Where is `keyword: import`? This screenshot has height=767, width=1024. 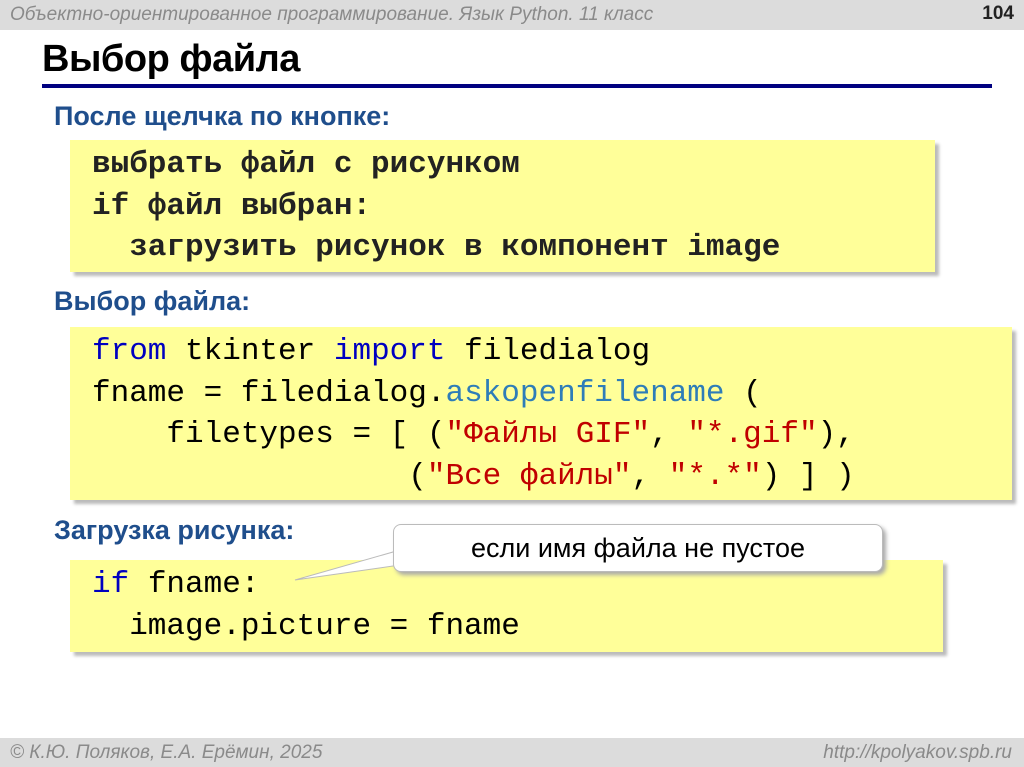 keyword: import is located at coordinates (389, 351).